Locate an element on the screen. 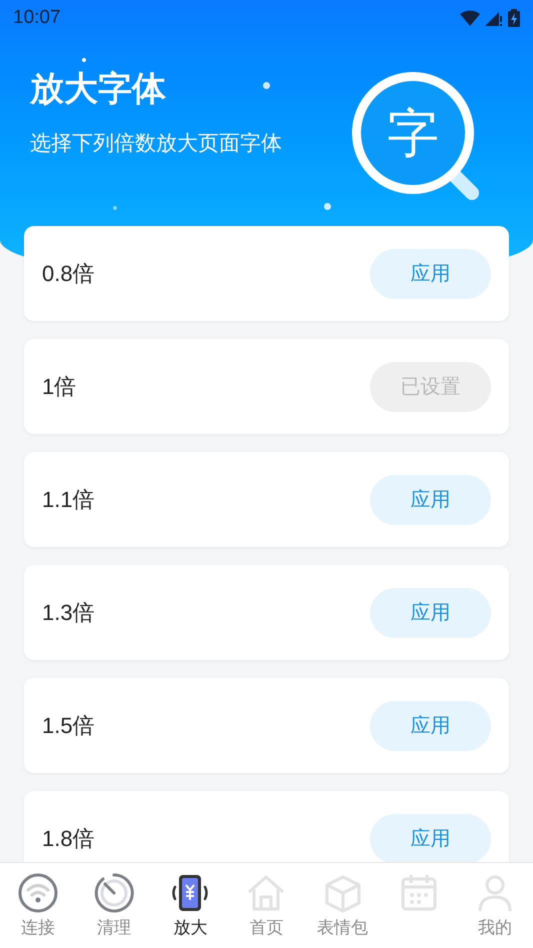 The height and width of the screenshot is (948, 533). page-subtitle: 选择下列倍数放大页面字体 is located at coordinates (156, 144).